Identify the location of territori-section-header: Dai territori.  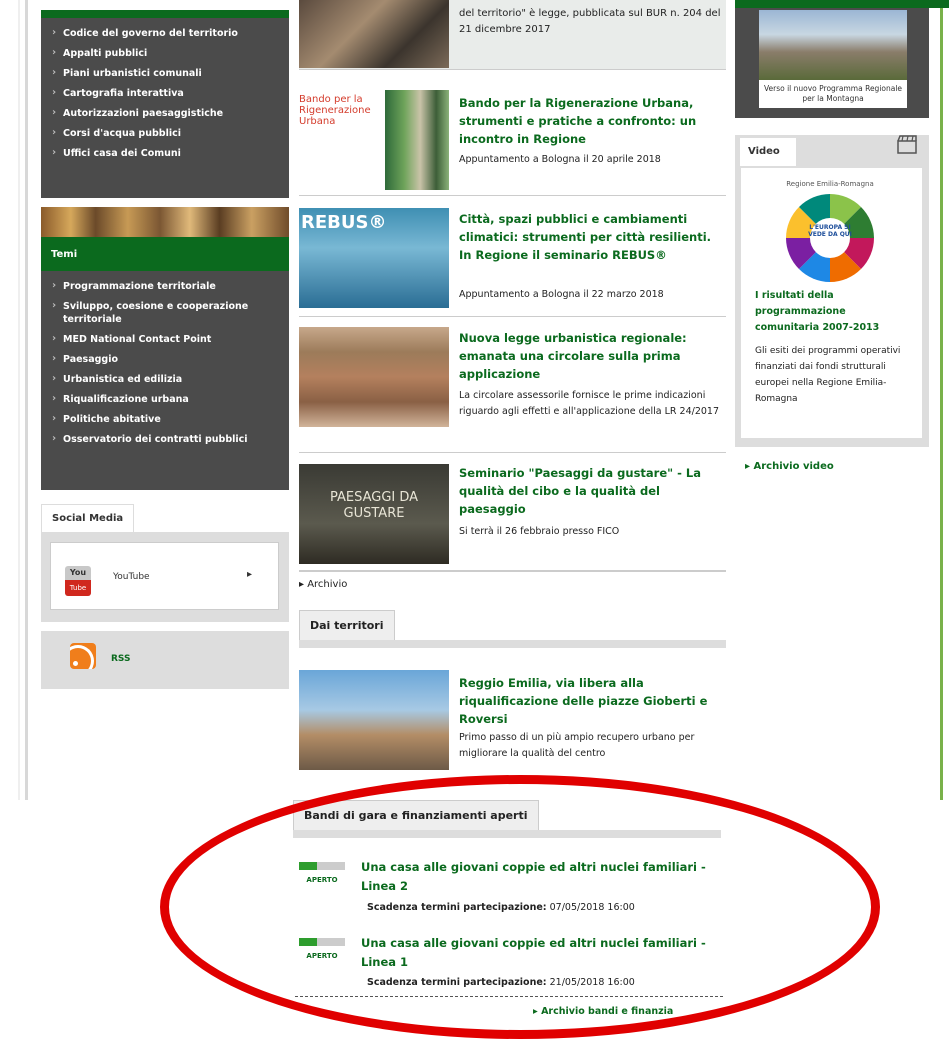
(512, 629).